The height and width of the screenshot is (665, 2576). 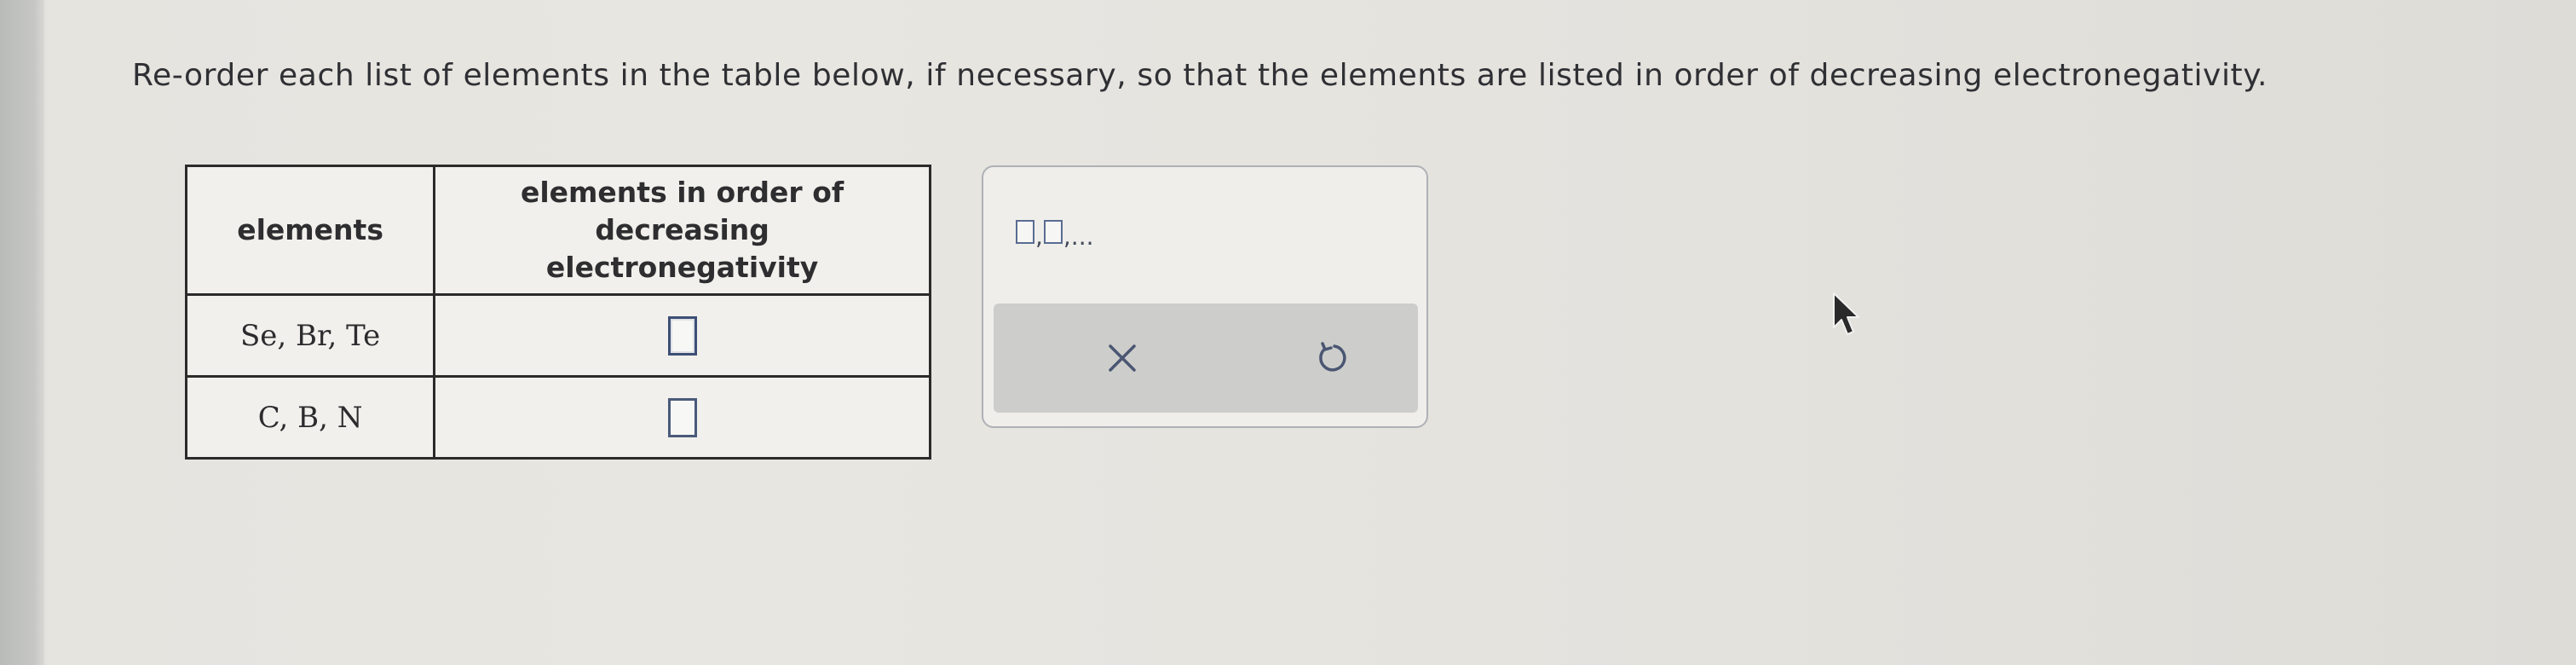 What do you see at coordinates (310, 230) in the screenshot?
I see `header-elements: elements` at bounding box center [310, 230].